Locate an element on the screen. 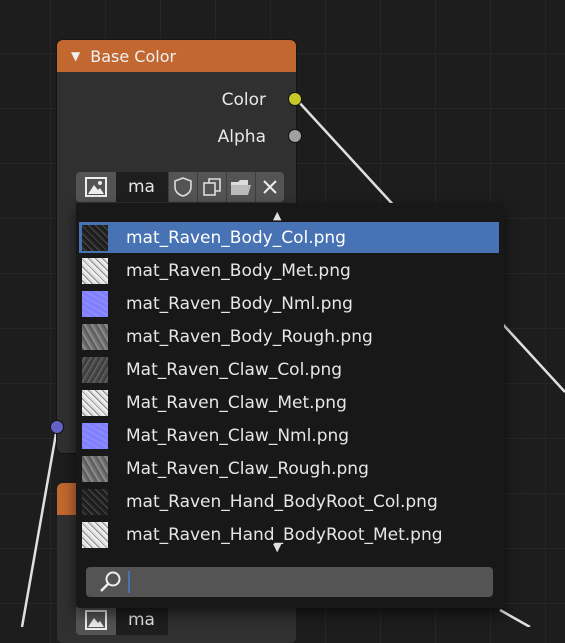 This screenshot has height=643, width=565. close-icon is located at coordinates (270, 187).